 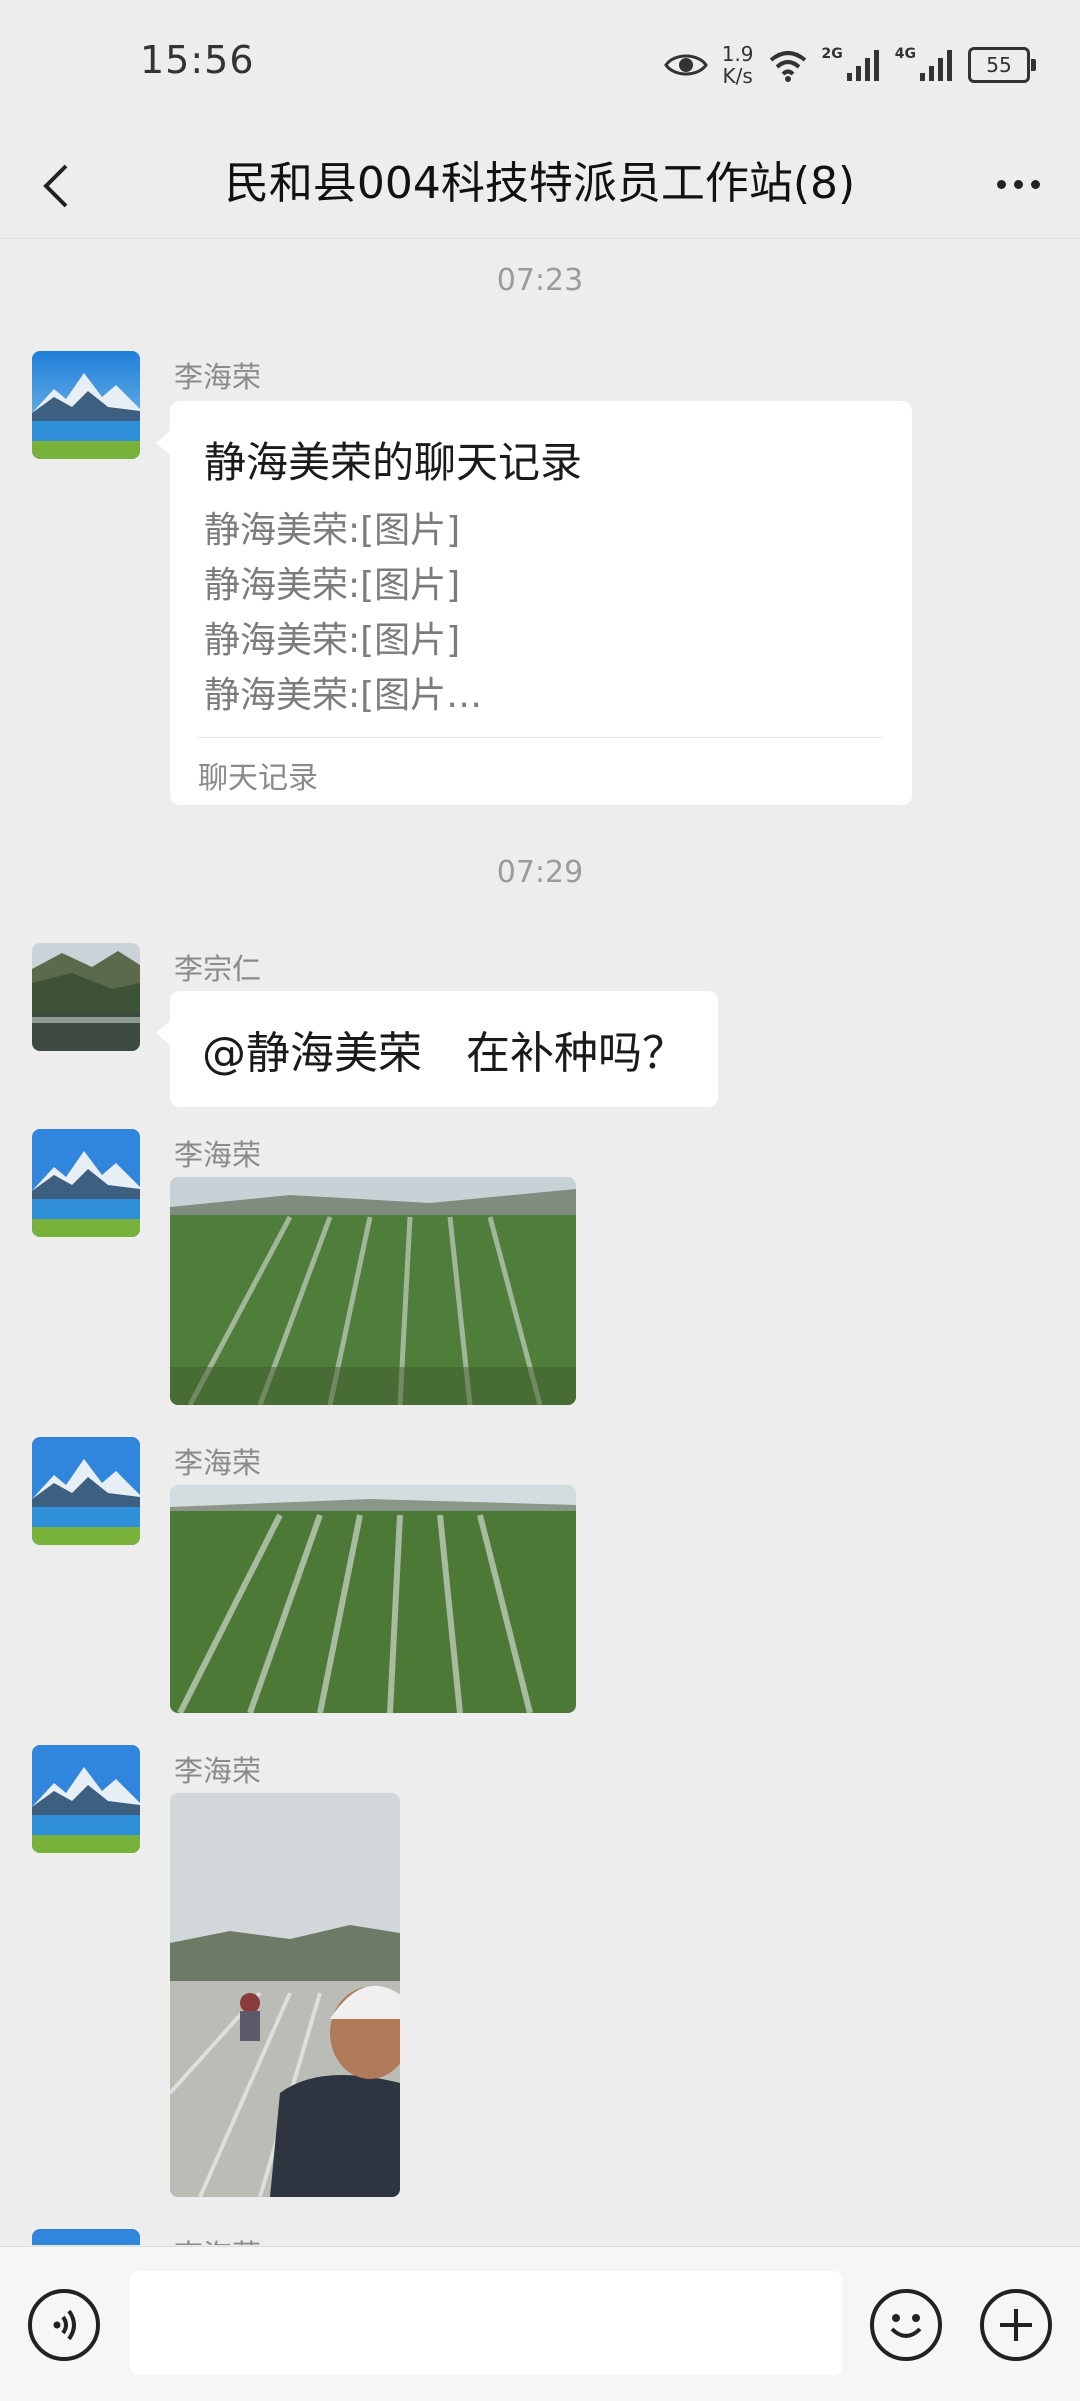 What do you see at coordinates (737, 54) in the screenshot?
I see `speed-value: 1.9` at bounding box center [737, 54].